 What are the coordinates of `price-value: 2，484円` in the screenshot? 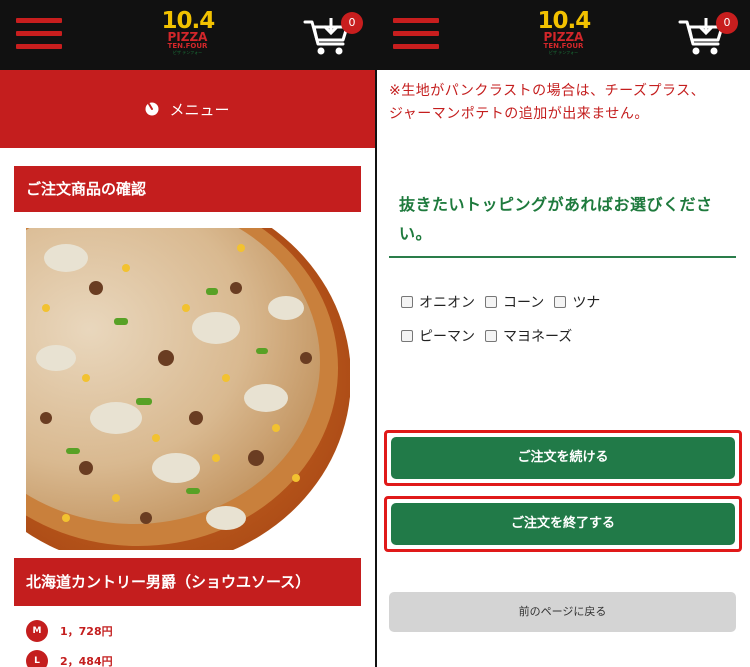 It's located at (86, 661).